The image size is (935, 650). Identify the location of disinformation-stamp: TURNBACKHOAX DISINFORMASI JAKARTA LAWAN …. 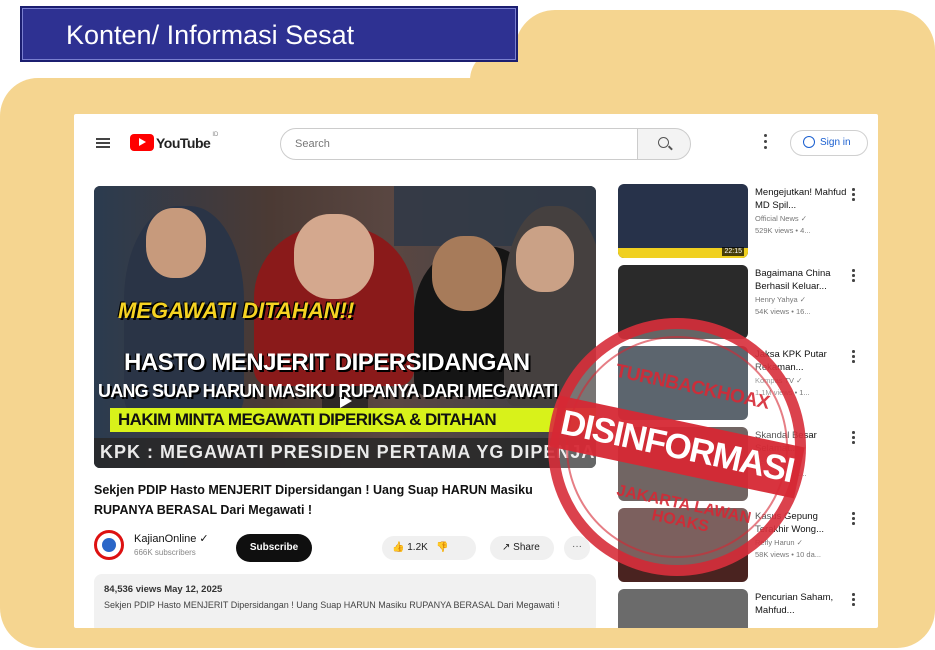
(677, 447).